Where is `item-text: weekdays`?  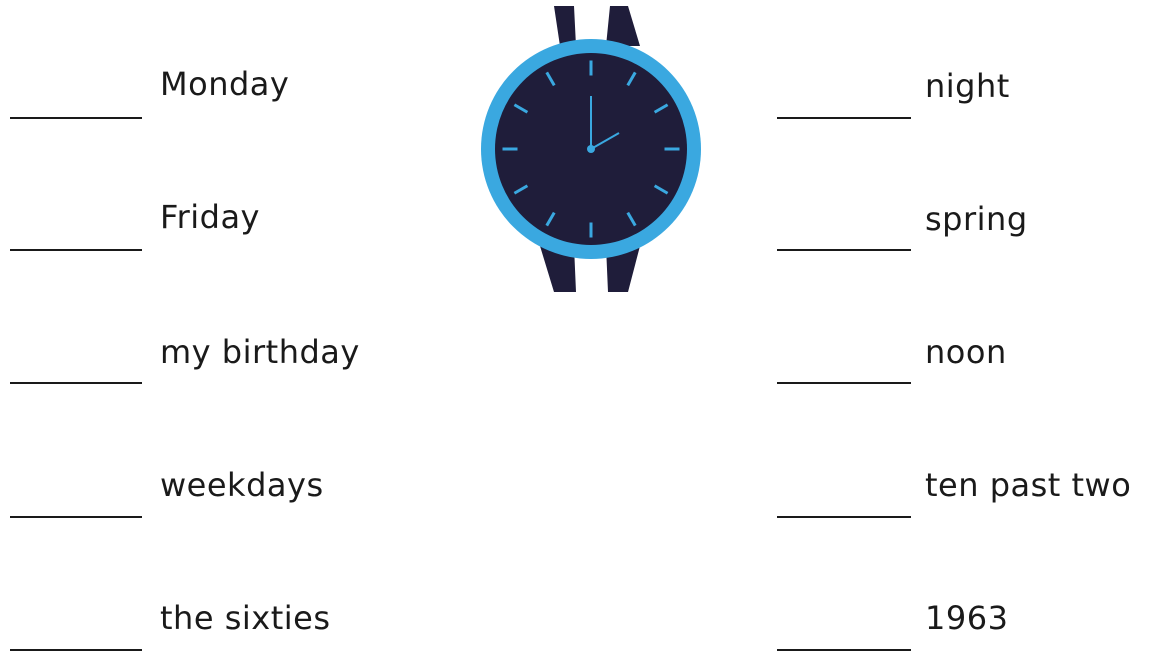 item-text: weekdays is located at coordinates (242, 485).